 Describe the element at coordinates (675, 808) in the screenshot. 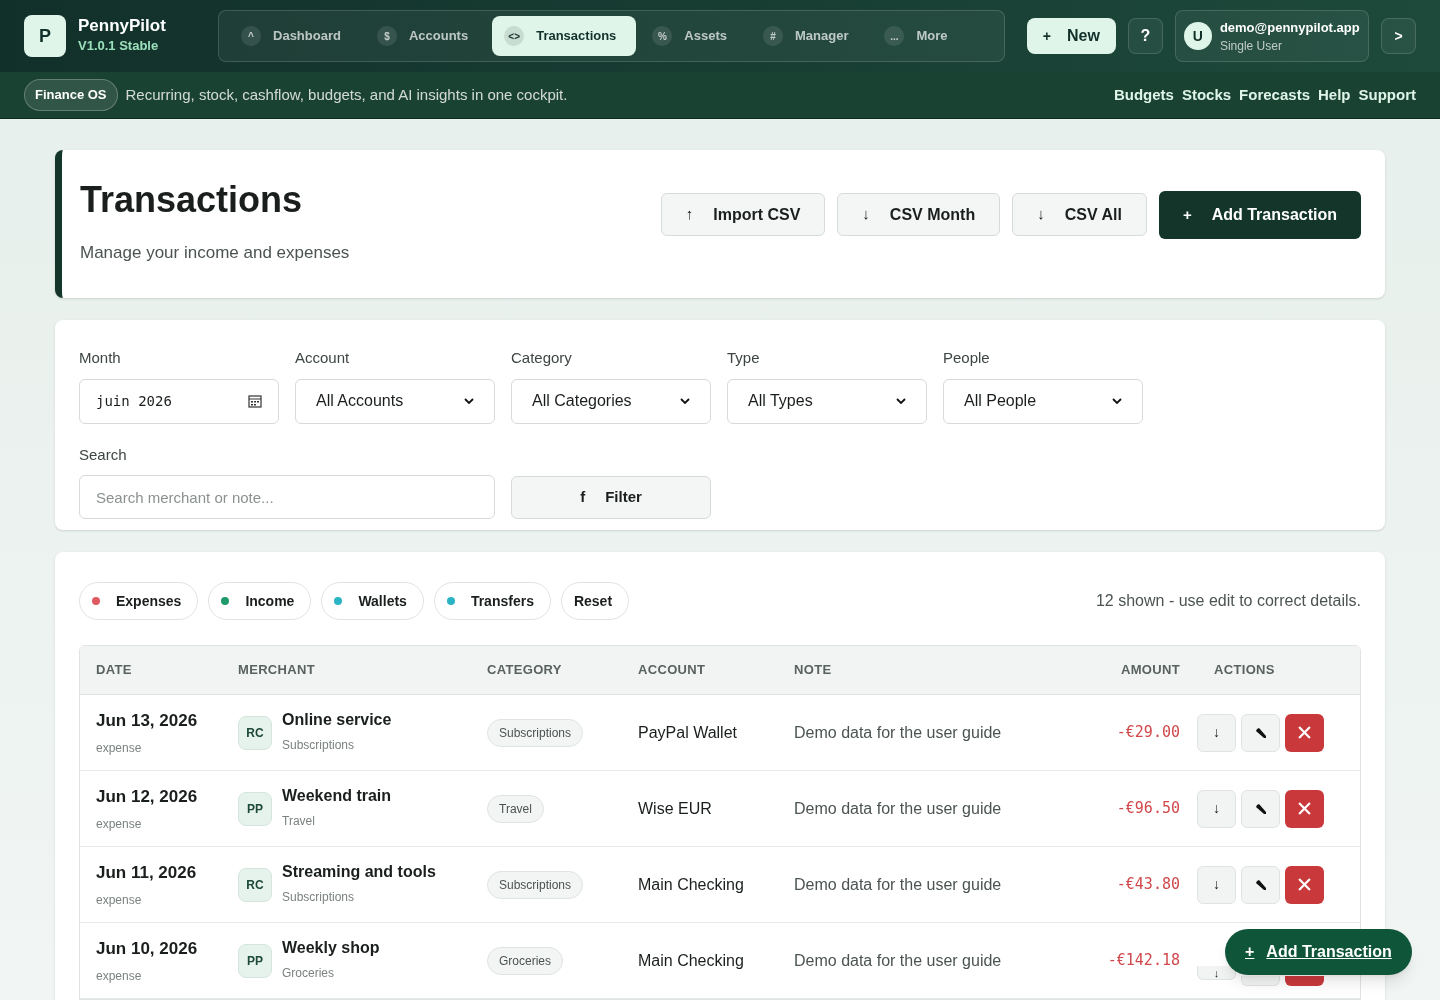

I see `table-cell-text: Wise EUR` at that location.